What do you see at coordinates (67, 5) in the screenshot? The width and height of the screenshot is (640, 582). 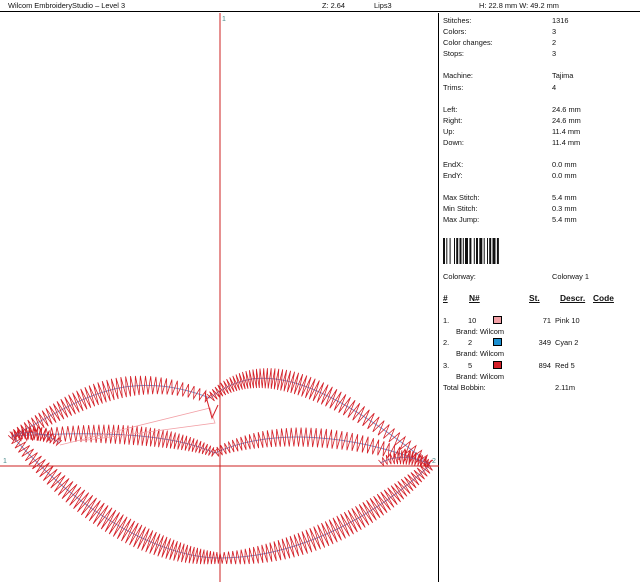 I see `app-title: Wilcom EmbroideryStudio – Level 3` at bounding box center [67, 5].